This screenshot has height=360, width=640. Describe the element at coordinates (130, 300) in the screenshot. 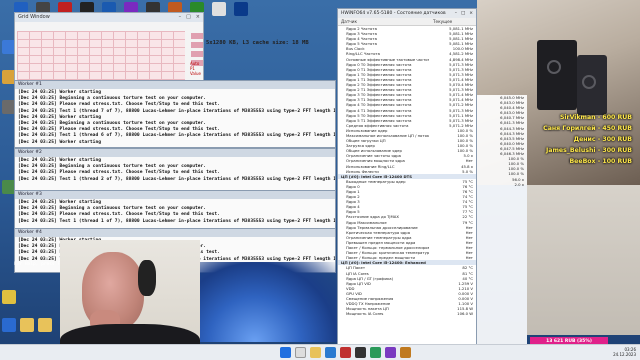

I see `streamer-webcam` at that location.